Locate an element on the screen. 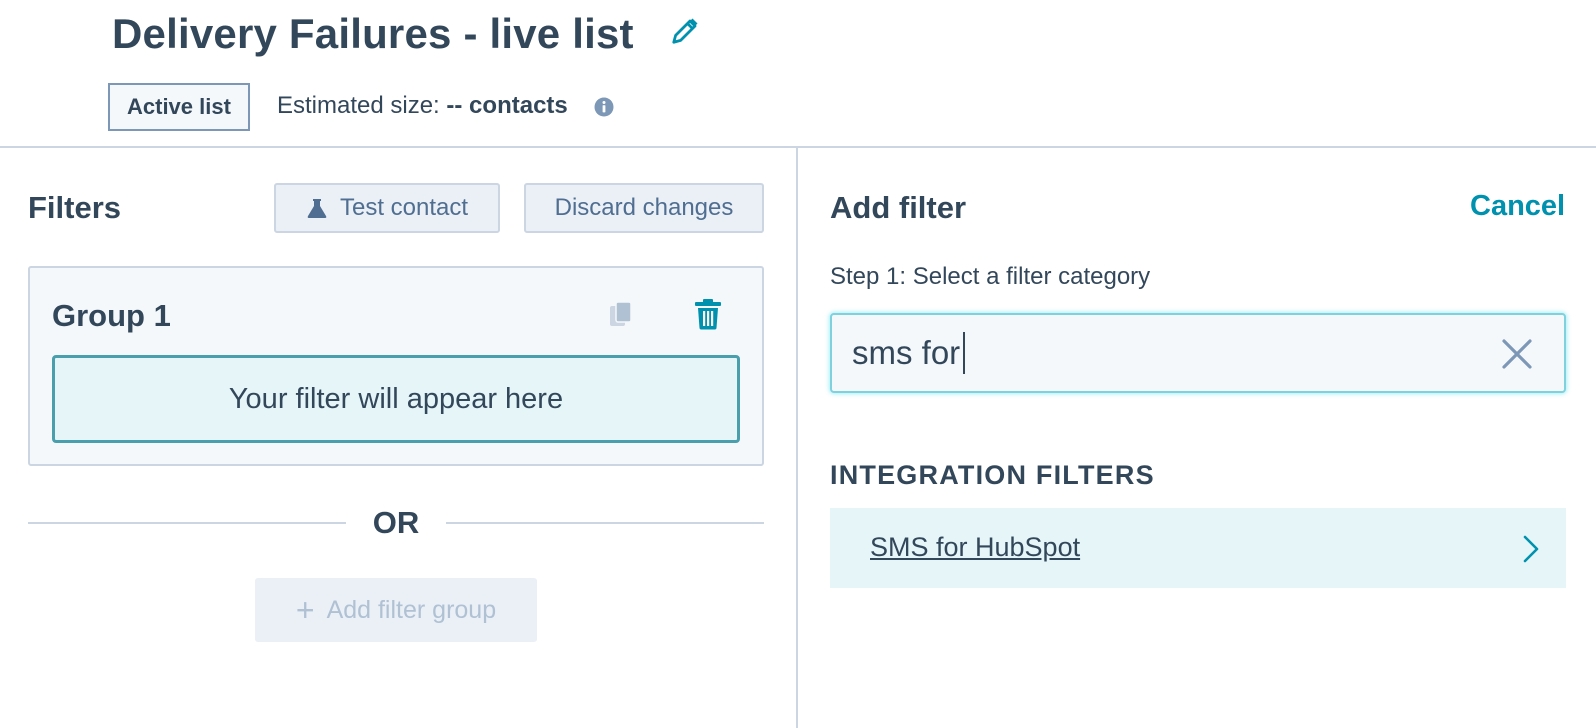 This screenshot has height=728, width=1596. plus-icon: + is located at coordinates (305, 610).